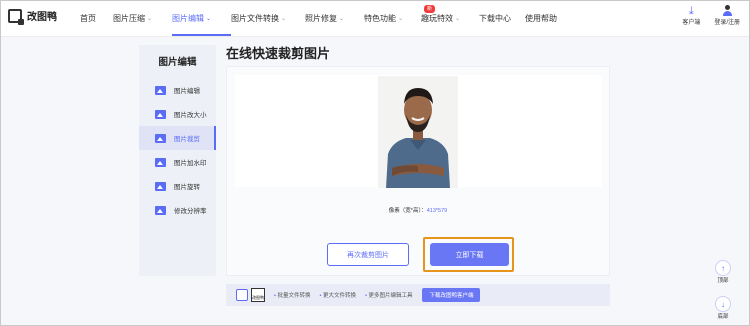 This screenshot has width=750, height=326. Describe the element at coordinates (723, 281) in the screenshot. I see `back-to-top-label: 顶部` at that location.